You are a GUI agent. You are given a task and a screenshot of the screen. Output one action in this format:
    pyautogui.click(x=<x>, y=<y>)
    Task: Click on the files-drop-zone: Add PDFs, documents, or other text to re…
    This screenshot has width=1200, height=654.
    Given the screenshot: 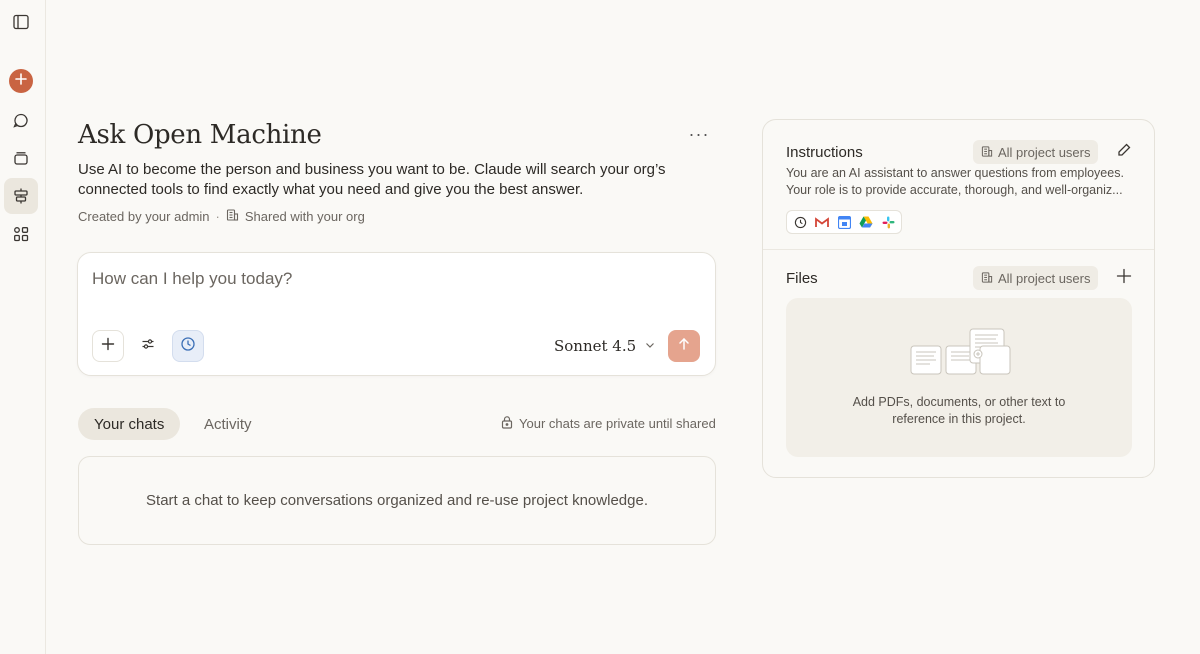 What is the action you would take?
    pyautogui.click(x=959, y=377)
    